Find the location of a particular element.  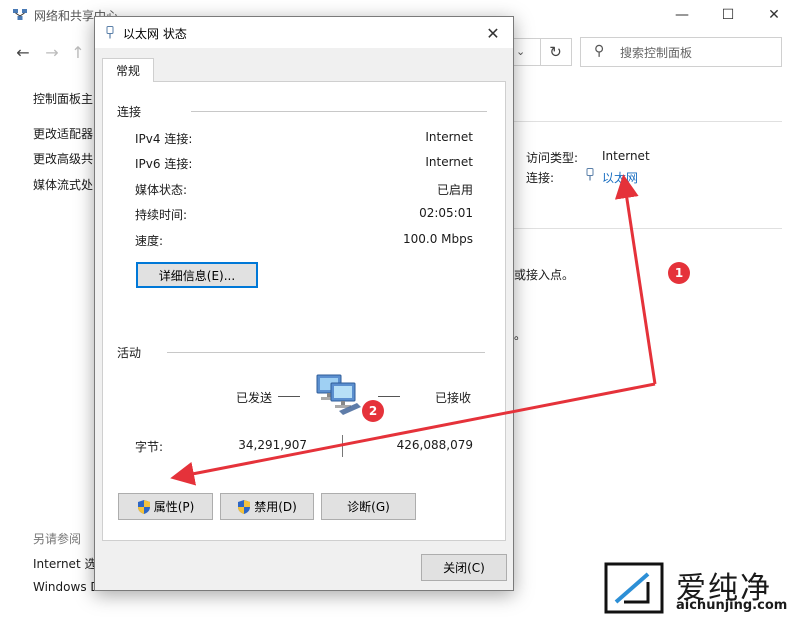

close-button: 关闭(C) is located at coordinates (464, 567).